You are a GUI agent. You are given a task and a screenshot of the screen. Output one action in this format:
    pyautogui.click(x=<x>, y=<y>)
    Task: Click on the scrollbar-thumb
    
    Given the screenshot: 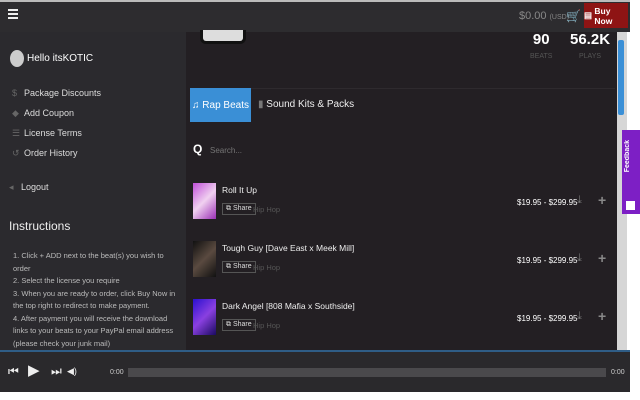 What is the action you would take?
    pyautogui.click(x=621, y=77)
    